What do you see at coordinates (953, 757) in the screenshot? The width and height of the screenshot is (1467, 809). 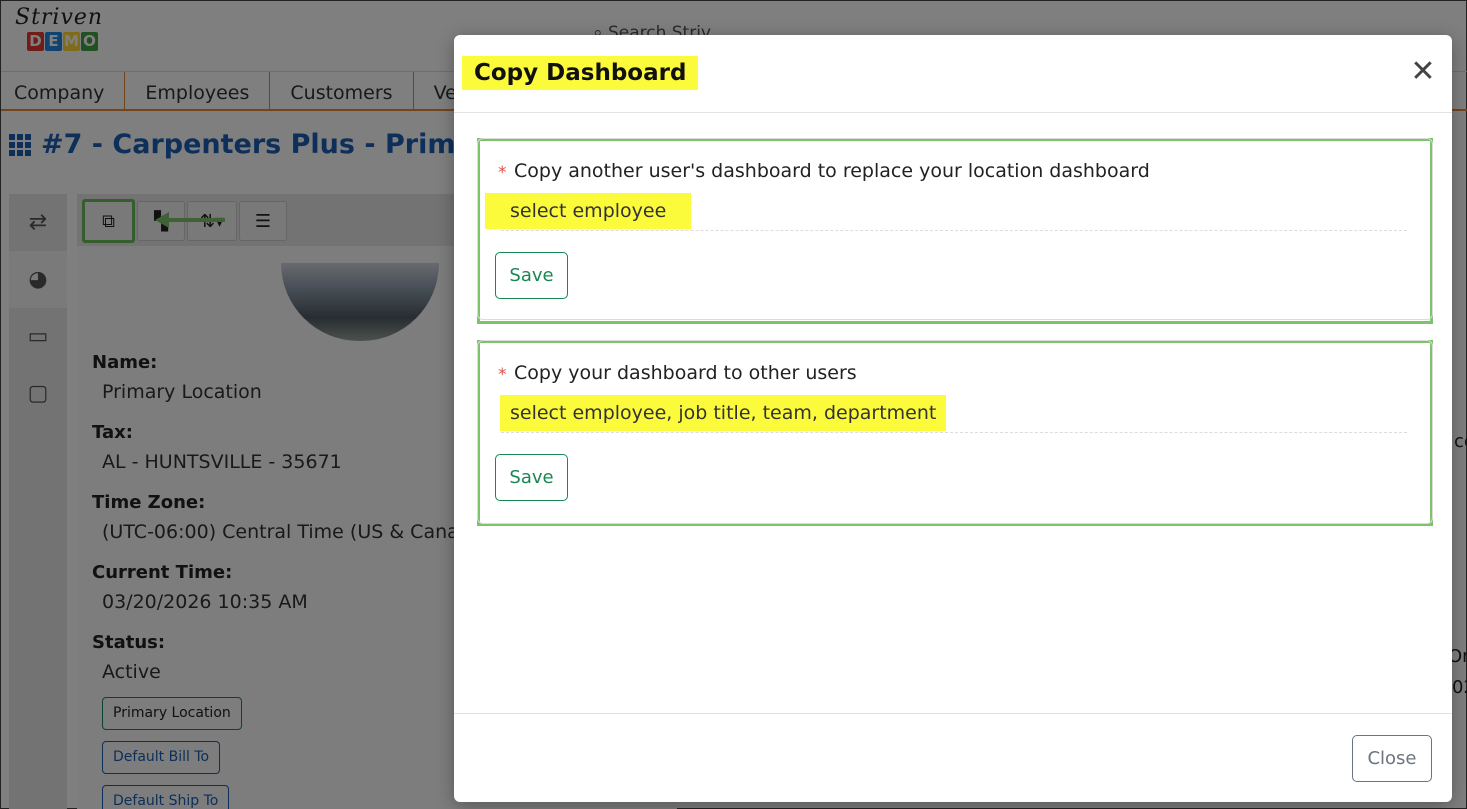 I see `modal-footer: Close` at bounding box center [953, 757].